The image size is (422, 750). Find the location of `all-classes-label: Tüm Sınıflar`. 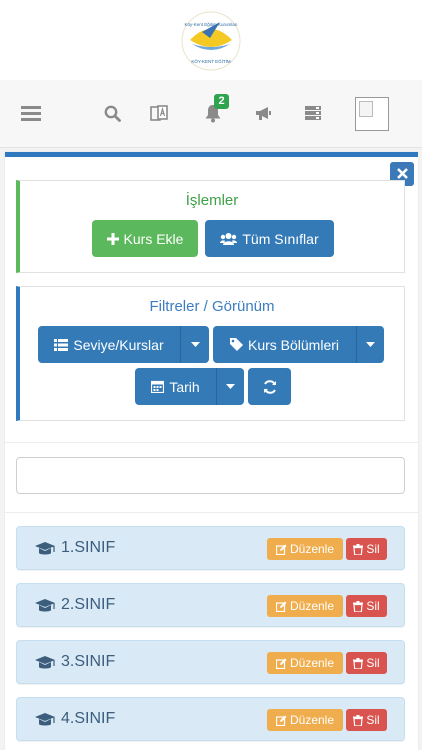

all-classes-label: Tüm Sınıflar is located at coordinates (280, 238).